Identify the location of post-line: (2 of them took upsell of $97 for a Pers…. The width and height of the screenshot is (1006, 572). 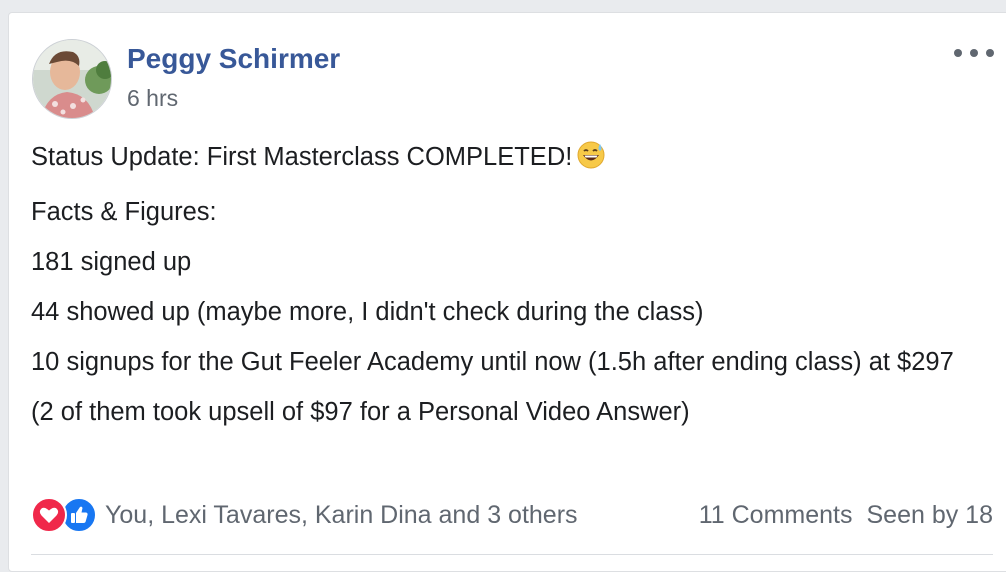
(360, 412).